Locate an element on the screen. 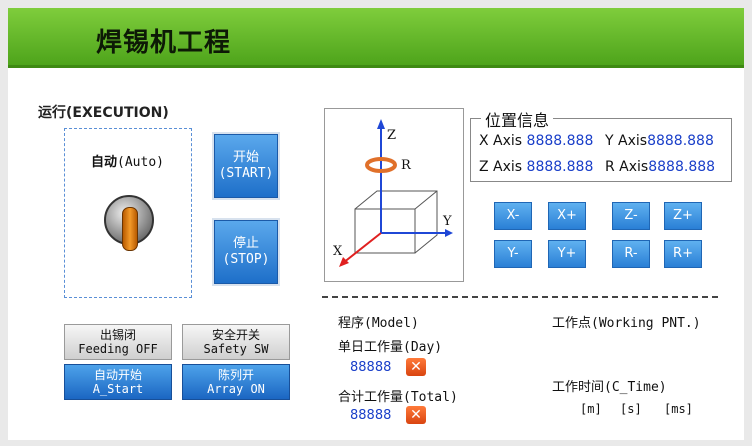 This screenshot has width=752, height=446. z-axis-label: Z is located at coordinates (391, 135).